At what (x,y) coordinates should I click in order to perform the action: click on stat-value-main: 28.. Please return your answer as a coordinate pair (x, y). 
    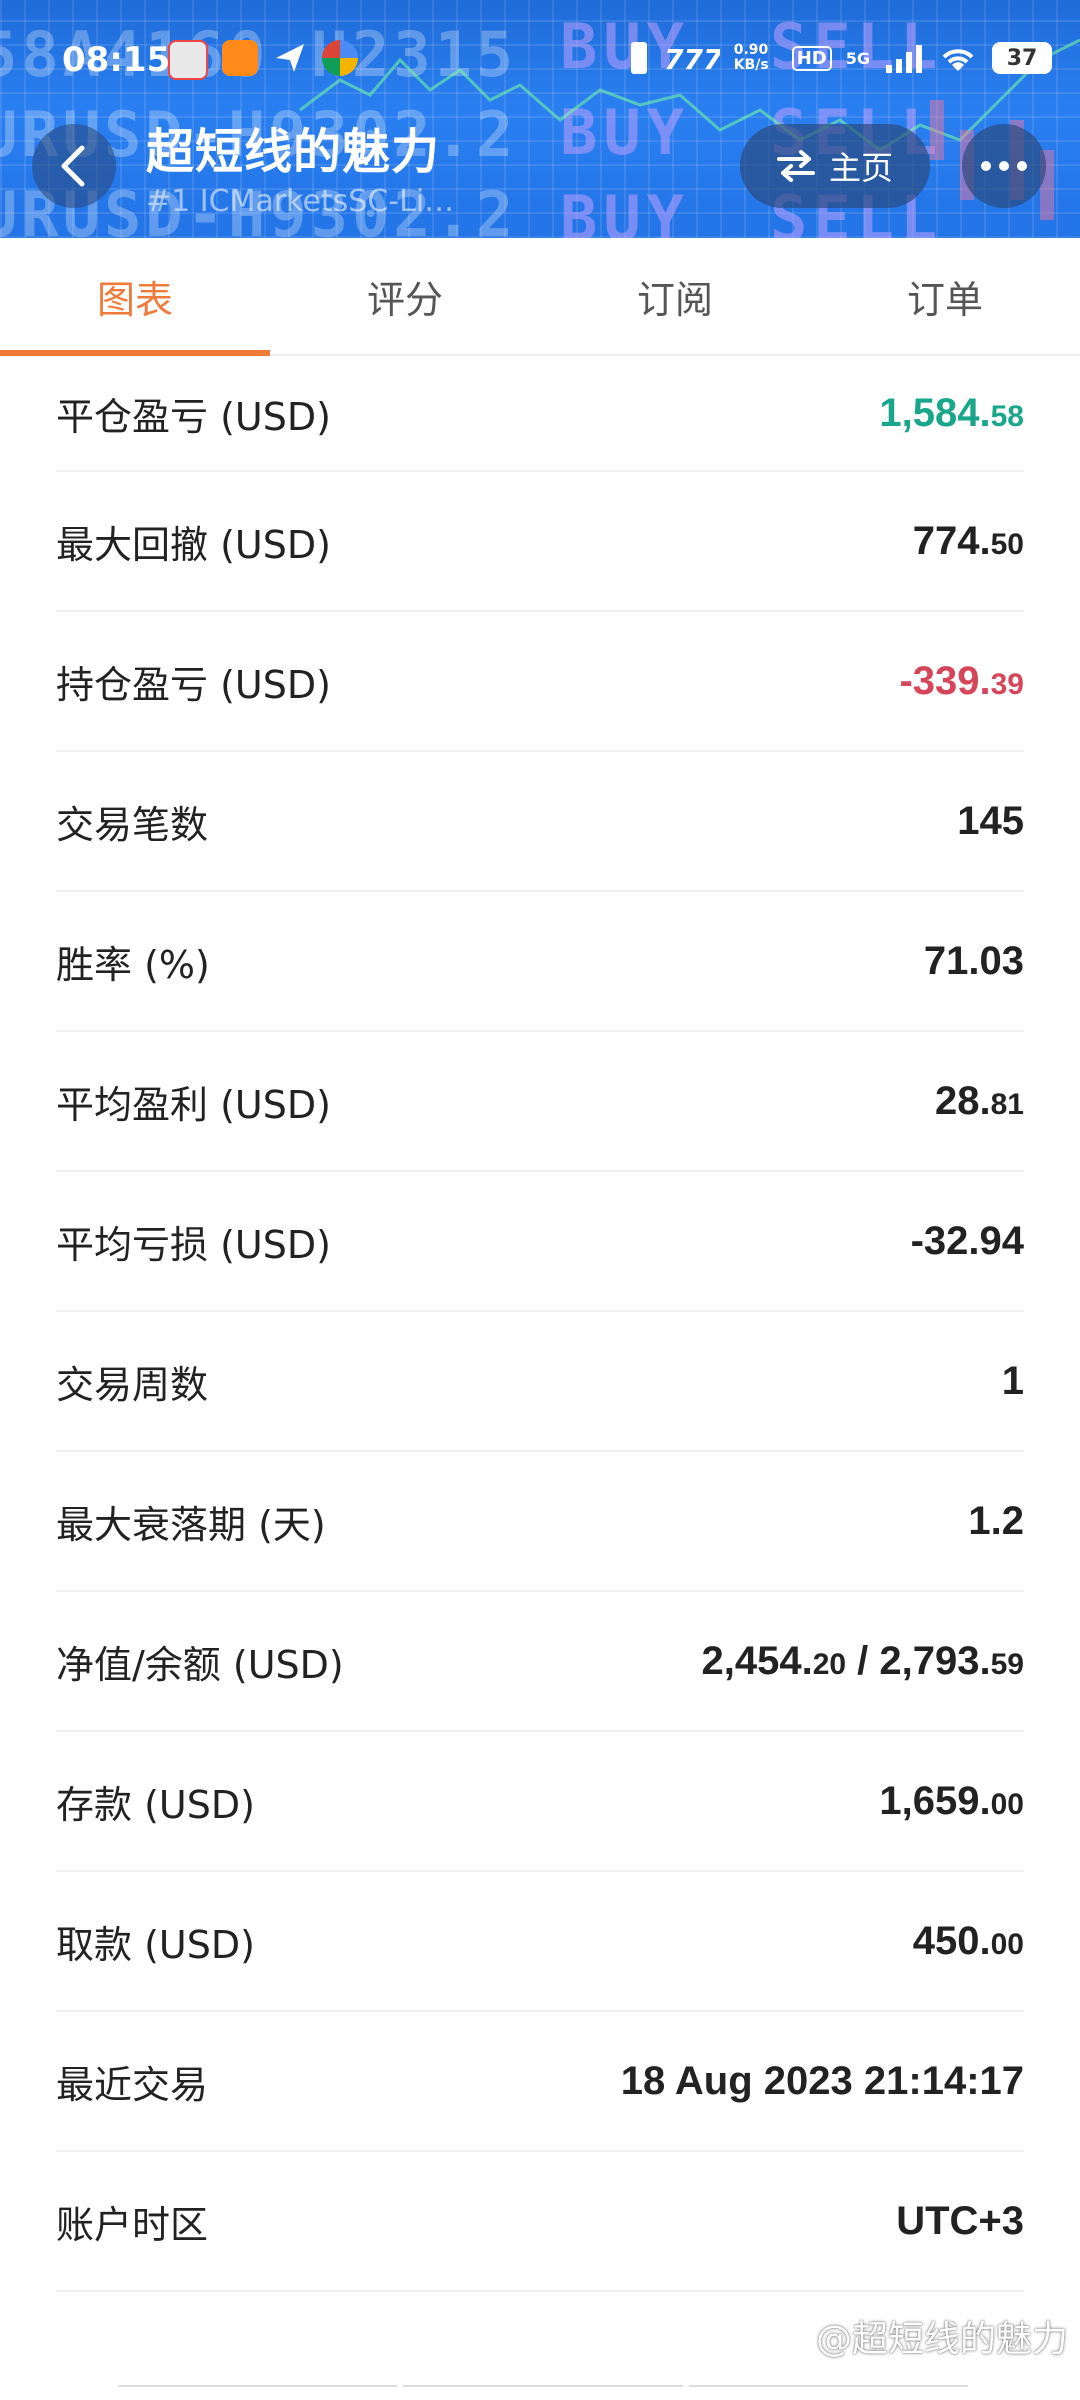
    Looking at the image, I should click on (963, 1100).